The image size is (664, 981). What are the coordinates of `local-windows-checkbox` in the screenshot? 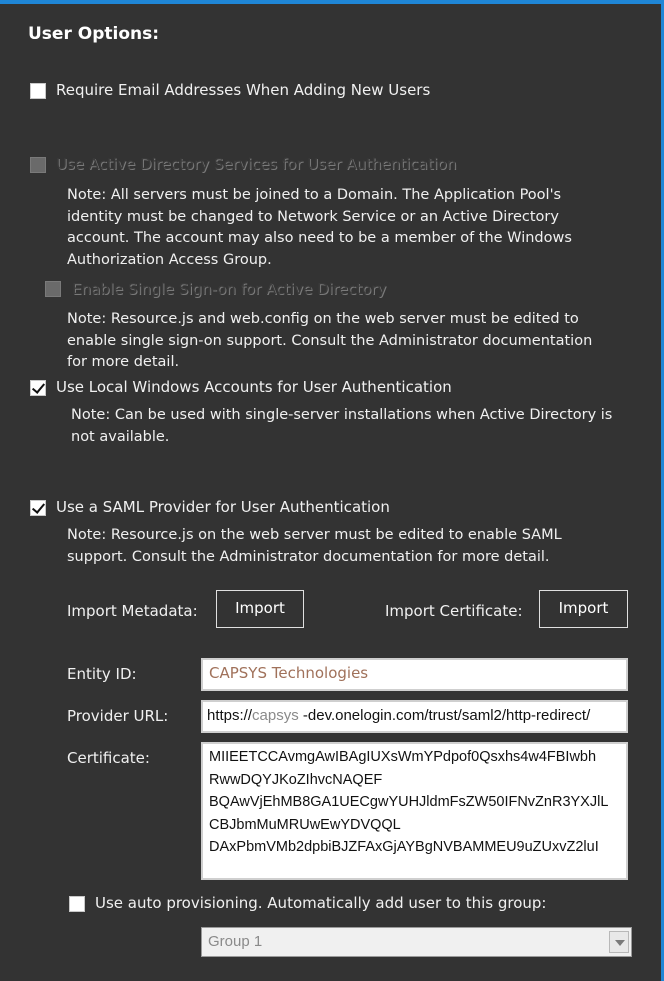 It's located at (38, 388).